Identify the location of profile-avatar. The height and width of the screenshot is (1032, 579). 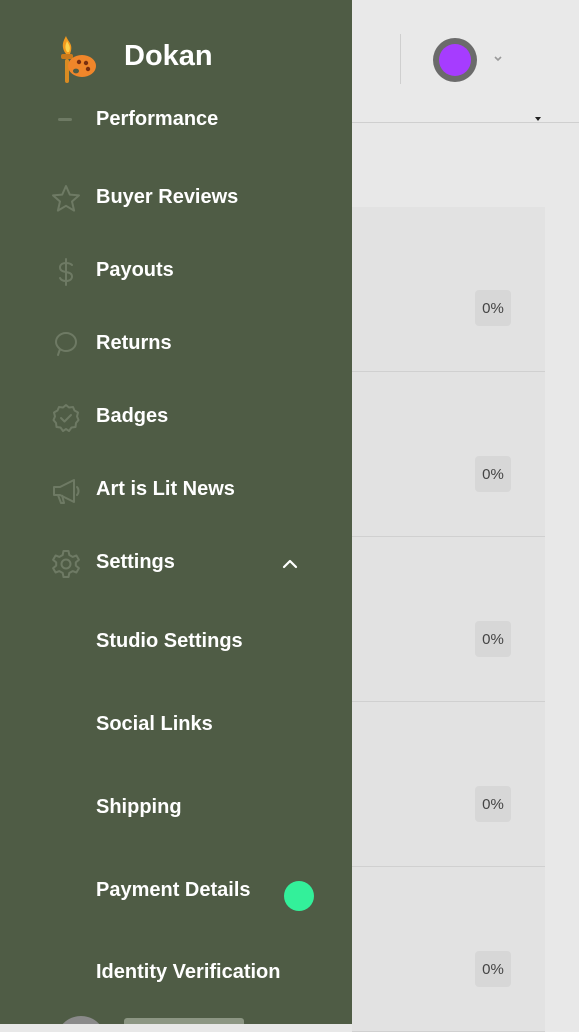
(81, 1020).